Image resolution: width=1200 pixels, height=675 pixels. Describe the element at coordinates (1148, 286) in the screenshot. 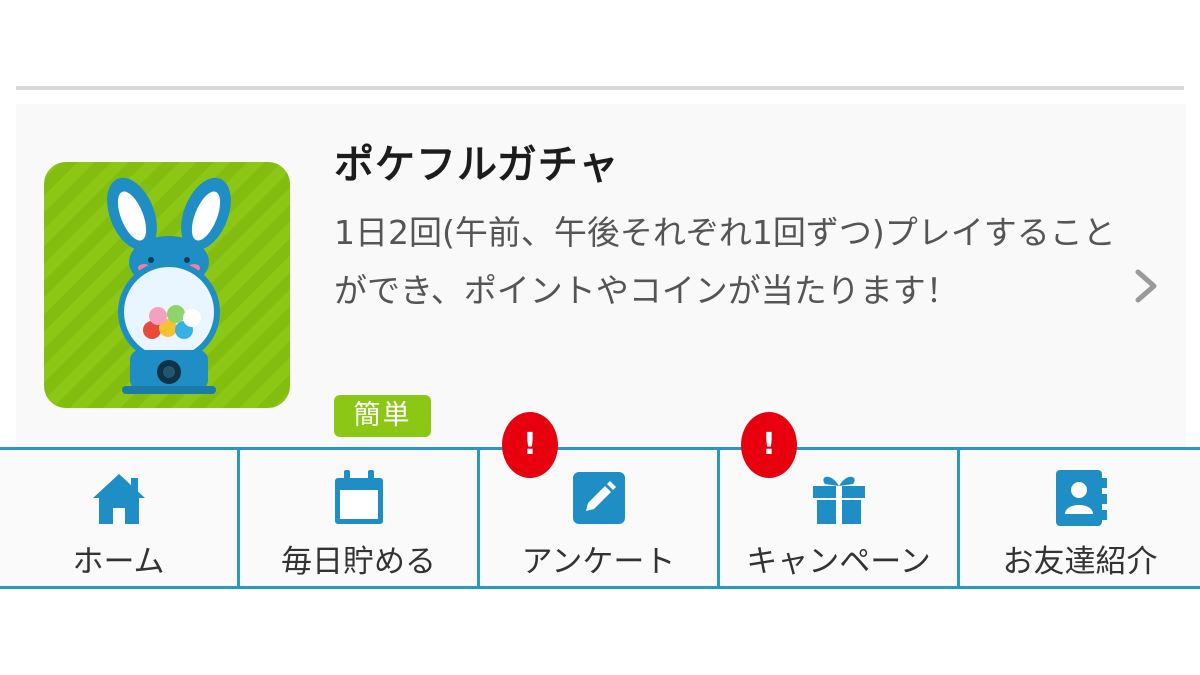

I see `chevron-right-icon` at that location.